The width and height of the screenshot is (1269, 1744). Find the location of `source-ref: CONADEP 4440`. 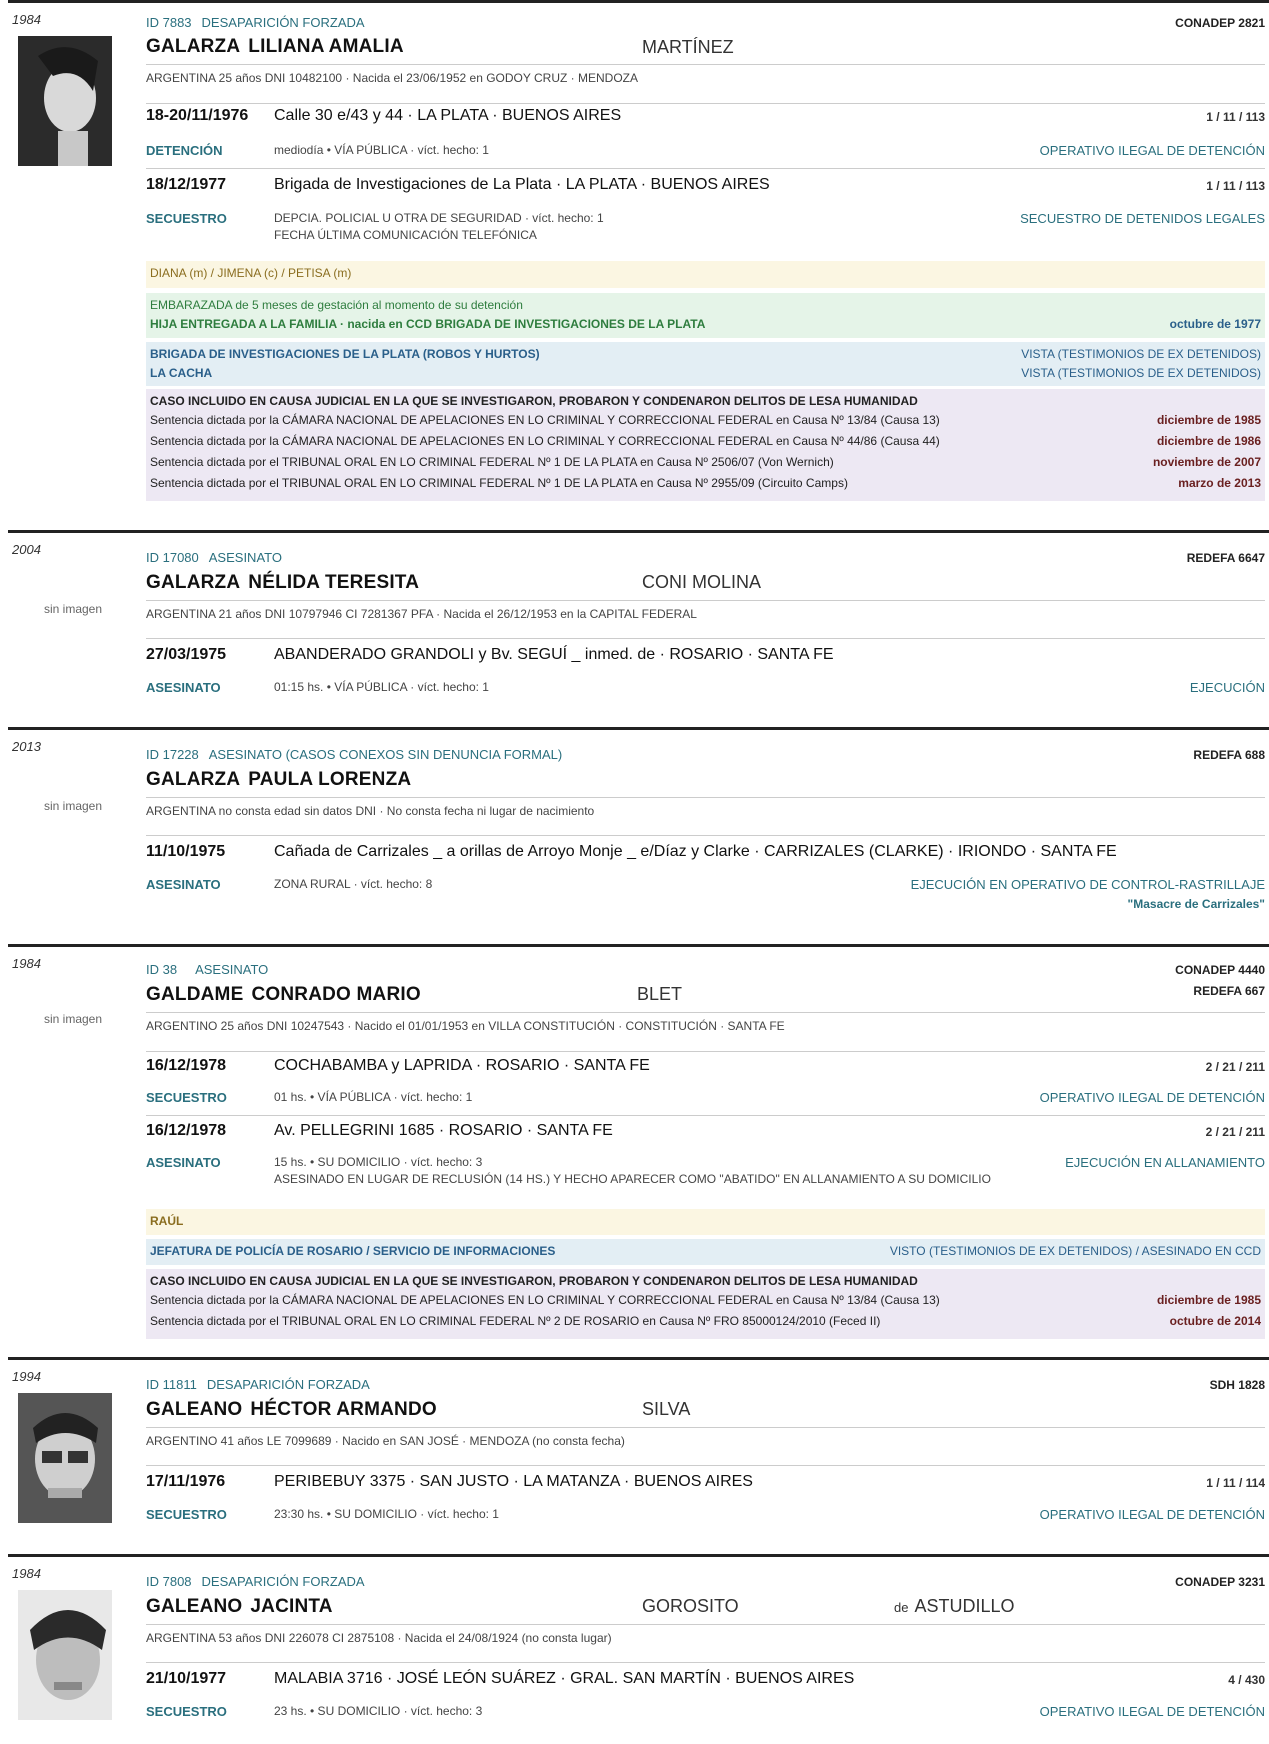

source-ref: CONADEP 4440 is located at coordinates (1220, 970).